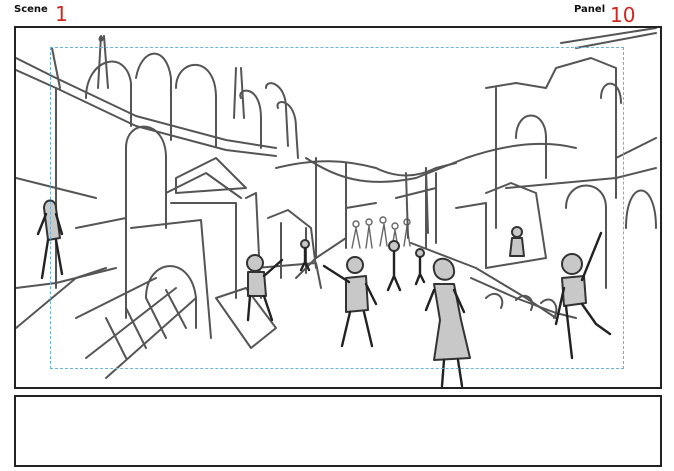  I want to click on scene-number: 1, so click(61, 14).